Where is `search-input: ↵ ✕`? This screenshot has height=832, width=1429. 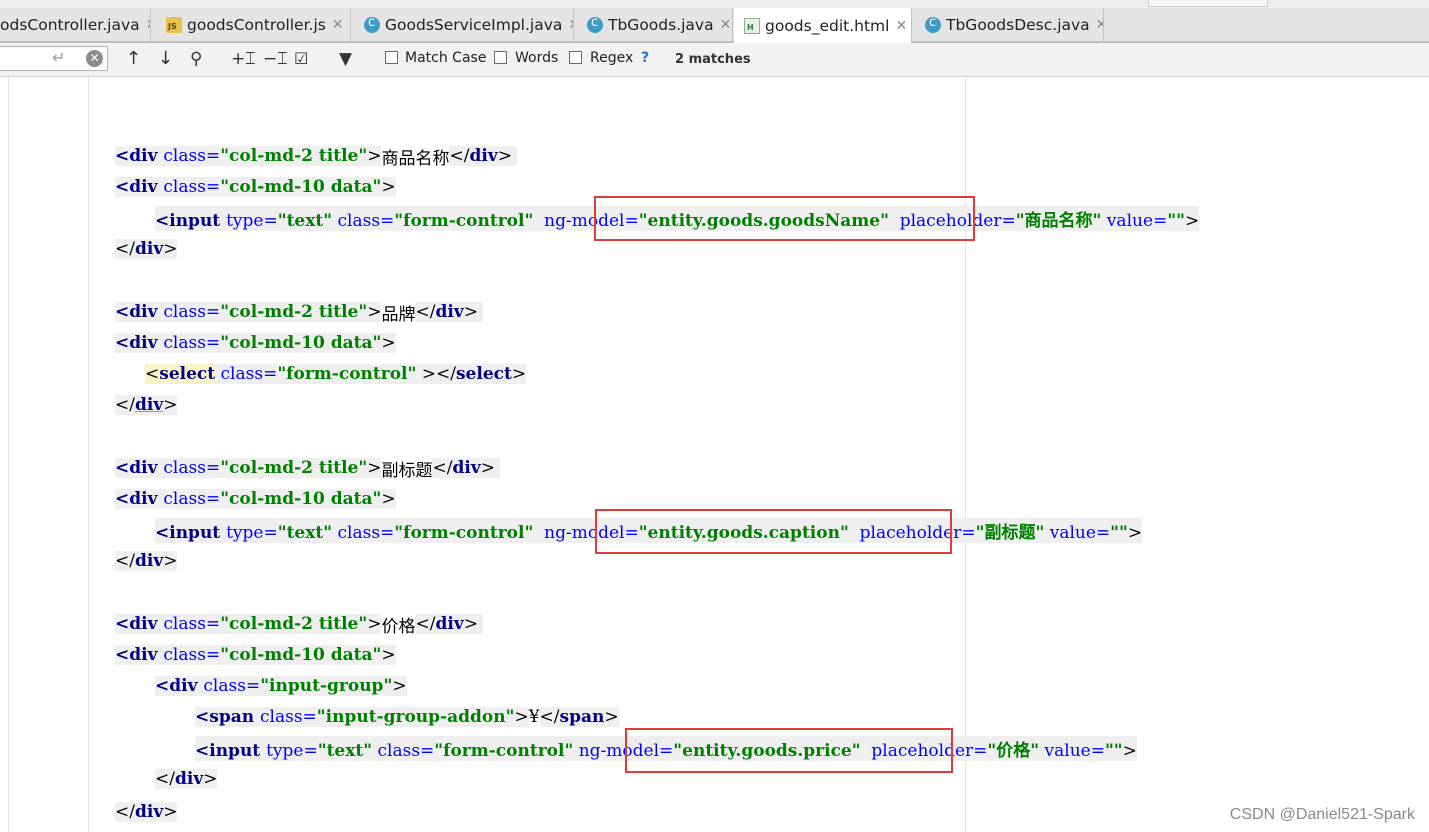
search-input: ↵ ✕ is located at coordinates (54, 58).